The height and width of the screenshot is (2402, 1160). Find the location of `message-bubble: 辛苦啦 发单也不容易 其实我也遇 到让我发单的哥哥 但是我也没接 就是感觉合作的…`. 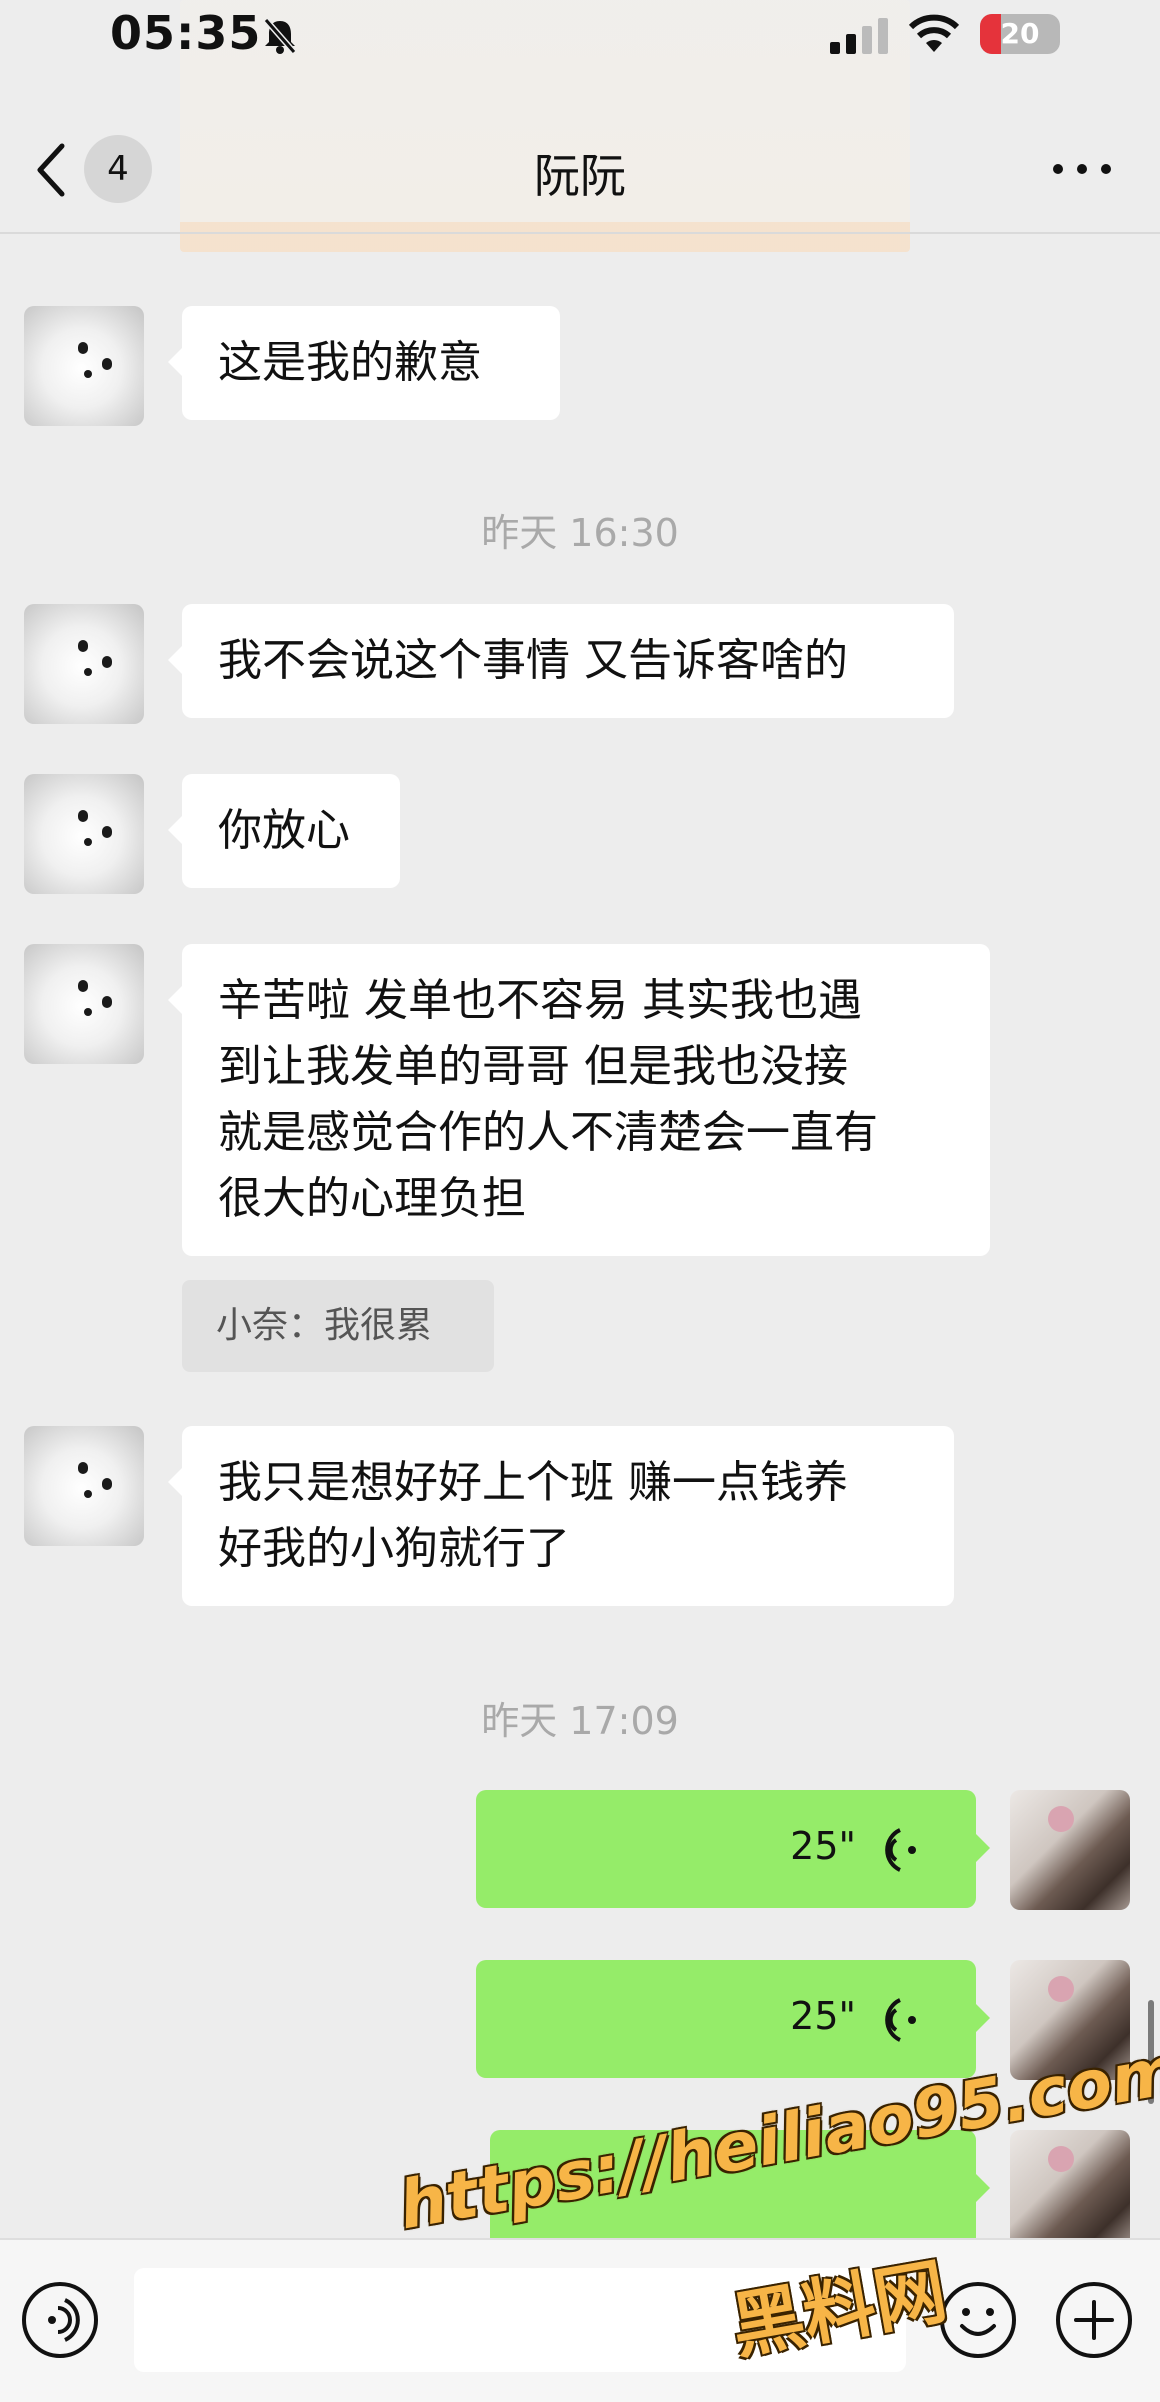

message-bubble: 辛苦啦 发单也不容易 其实我也遇 到让我发单的哥哥 但是我也没接 就是感觉合作的… is located at coordinates (579, 1100).